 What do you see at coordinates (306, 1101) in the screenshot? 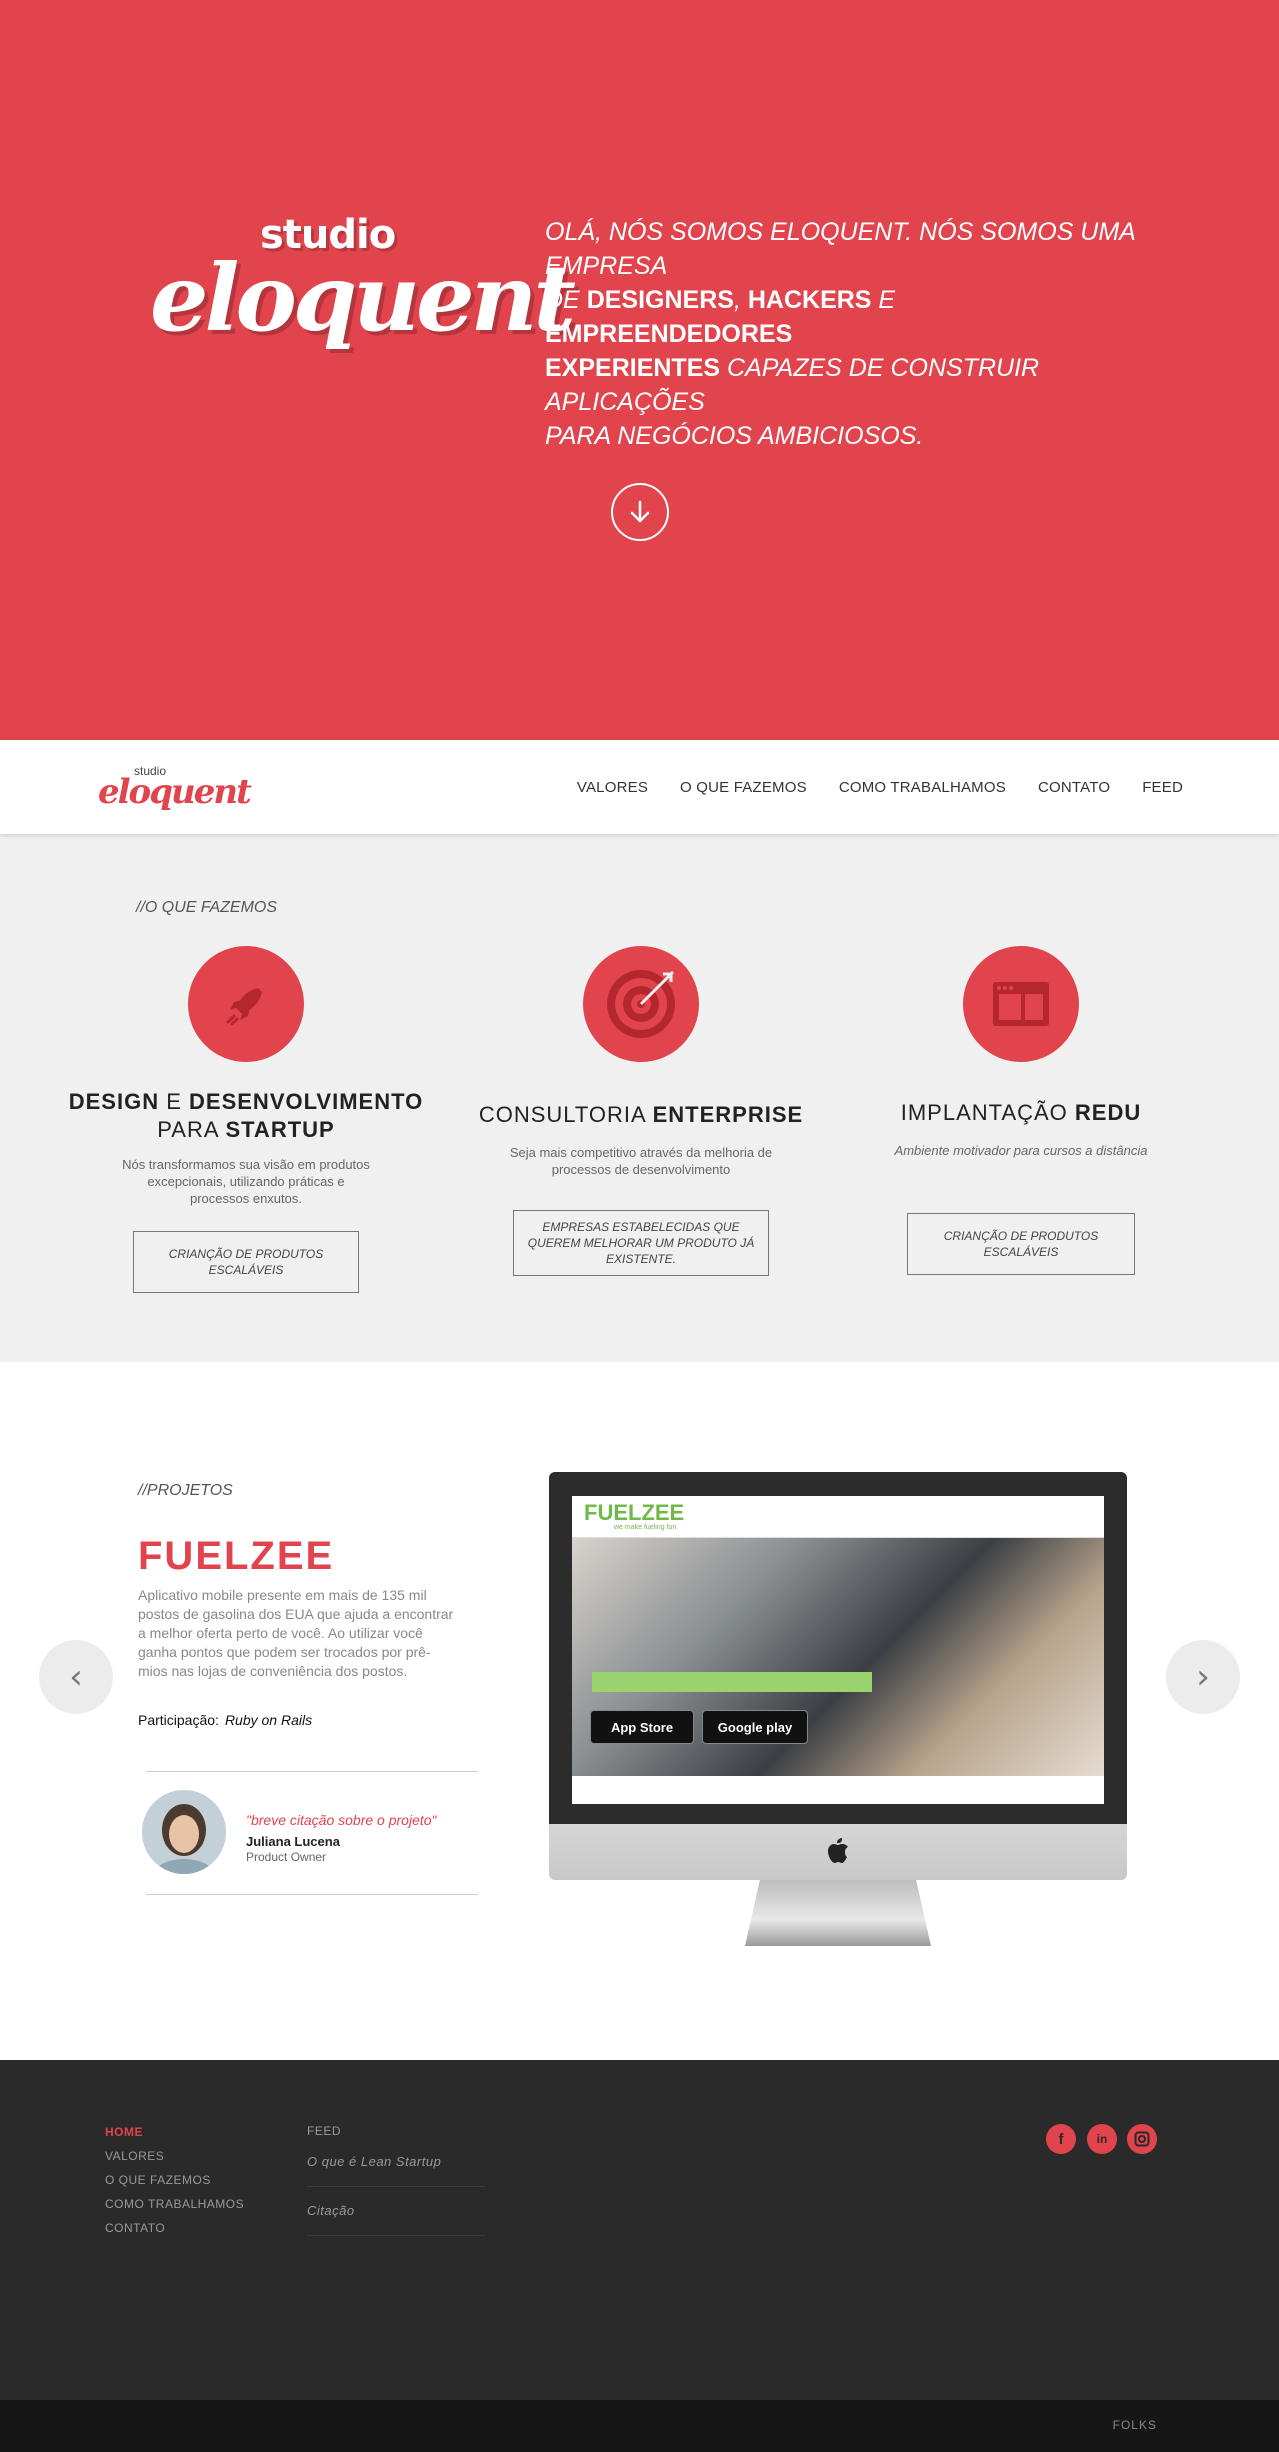
I see `service-title-bold: DESENVOLVIMENTO` at bounding box center [306, 1101].